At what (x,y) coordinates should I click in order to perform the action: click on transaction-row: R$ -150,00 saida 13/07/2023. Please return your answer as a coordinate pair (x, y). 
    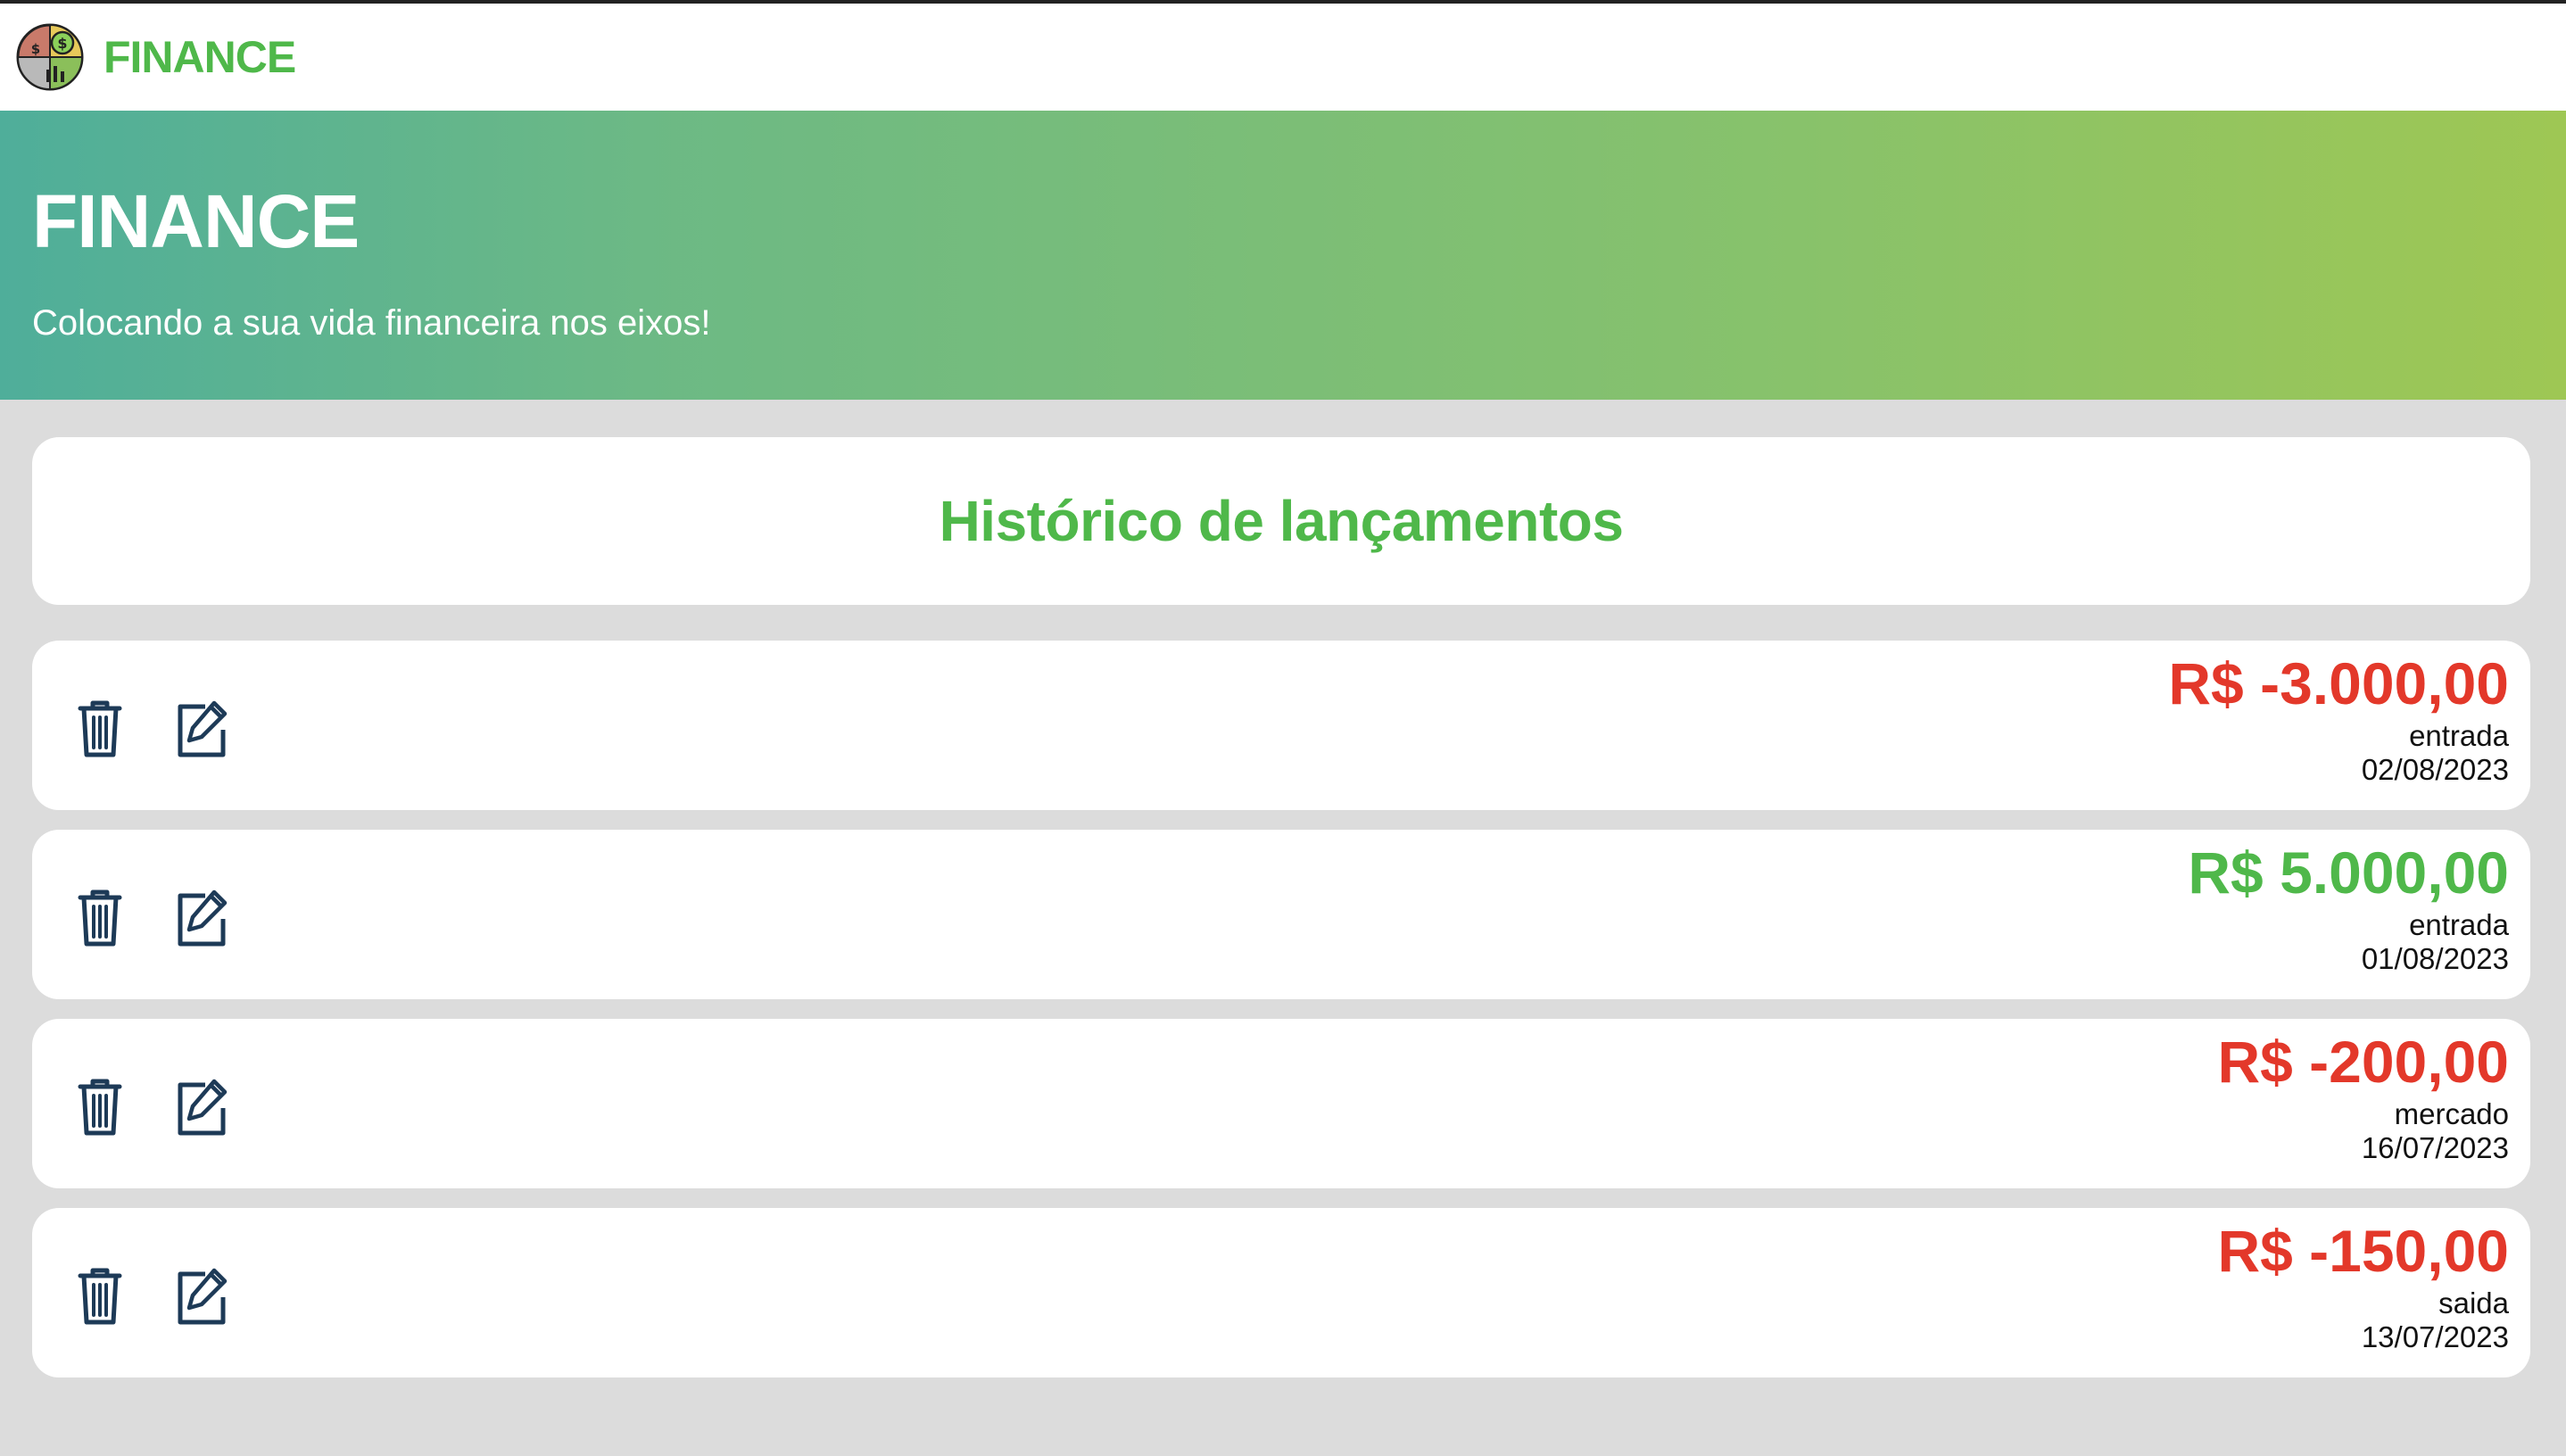
    Looking at the image, I should click on (1281, 1292).